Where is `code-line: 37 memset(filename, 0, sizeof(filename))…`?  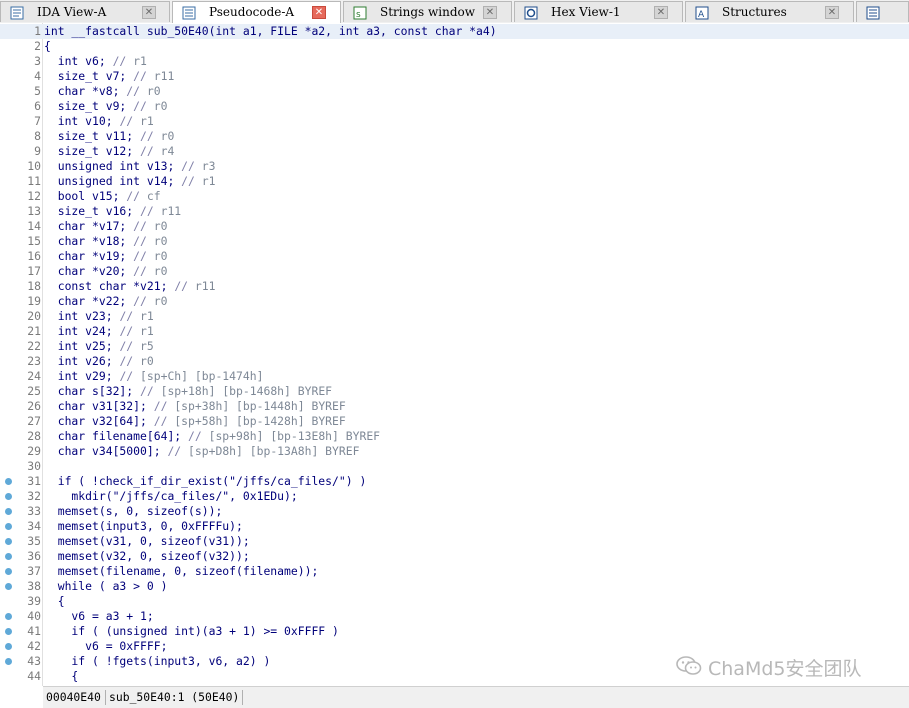
code-line: 37 memset(filename, 0, sizeof(filename))… is located at coordinates (454, 571).